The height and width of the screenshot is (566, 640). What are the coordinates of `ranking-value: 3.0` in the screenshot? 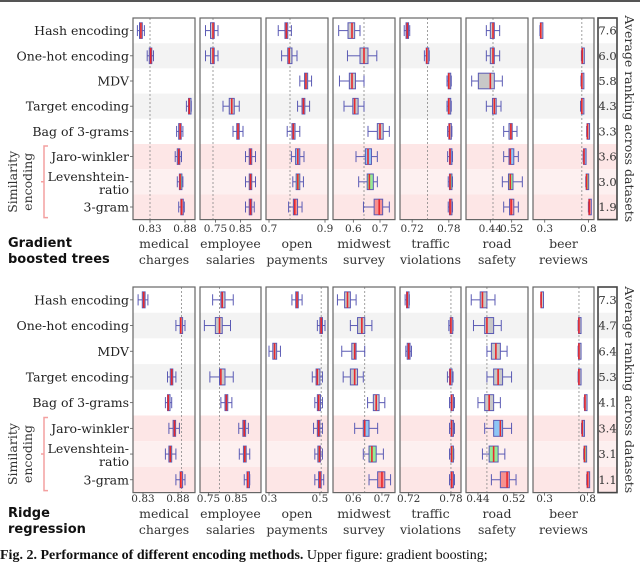 It's located at (607, 182).